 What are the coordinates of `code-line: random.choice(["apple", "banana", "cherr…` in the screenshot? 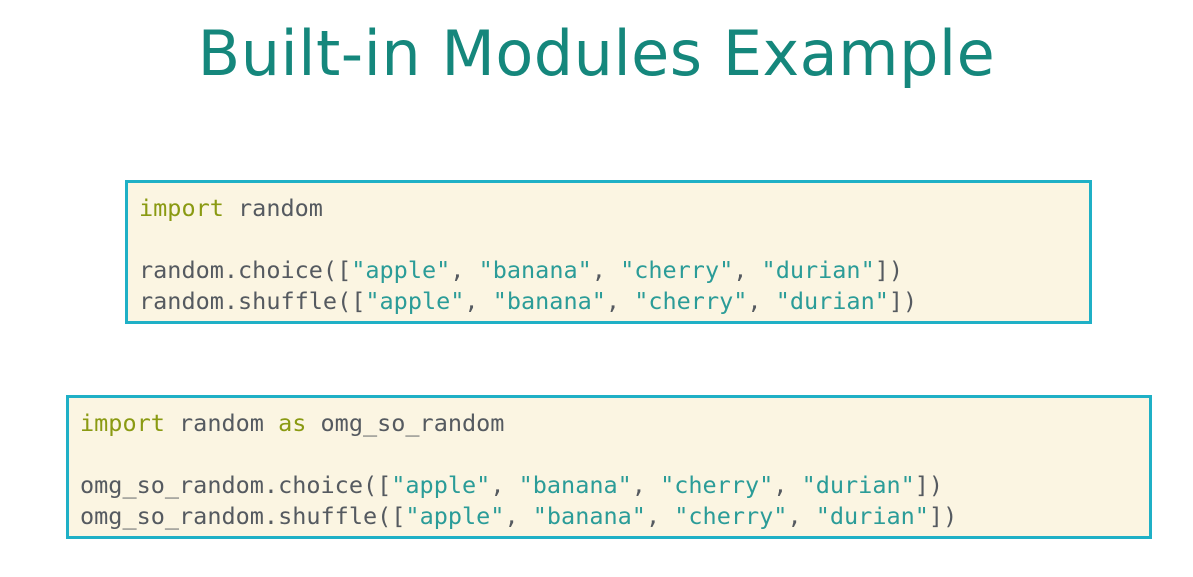 It's located at (614, 270).